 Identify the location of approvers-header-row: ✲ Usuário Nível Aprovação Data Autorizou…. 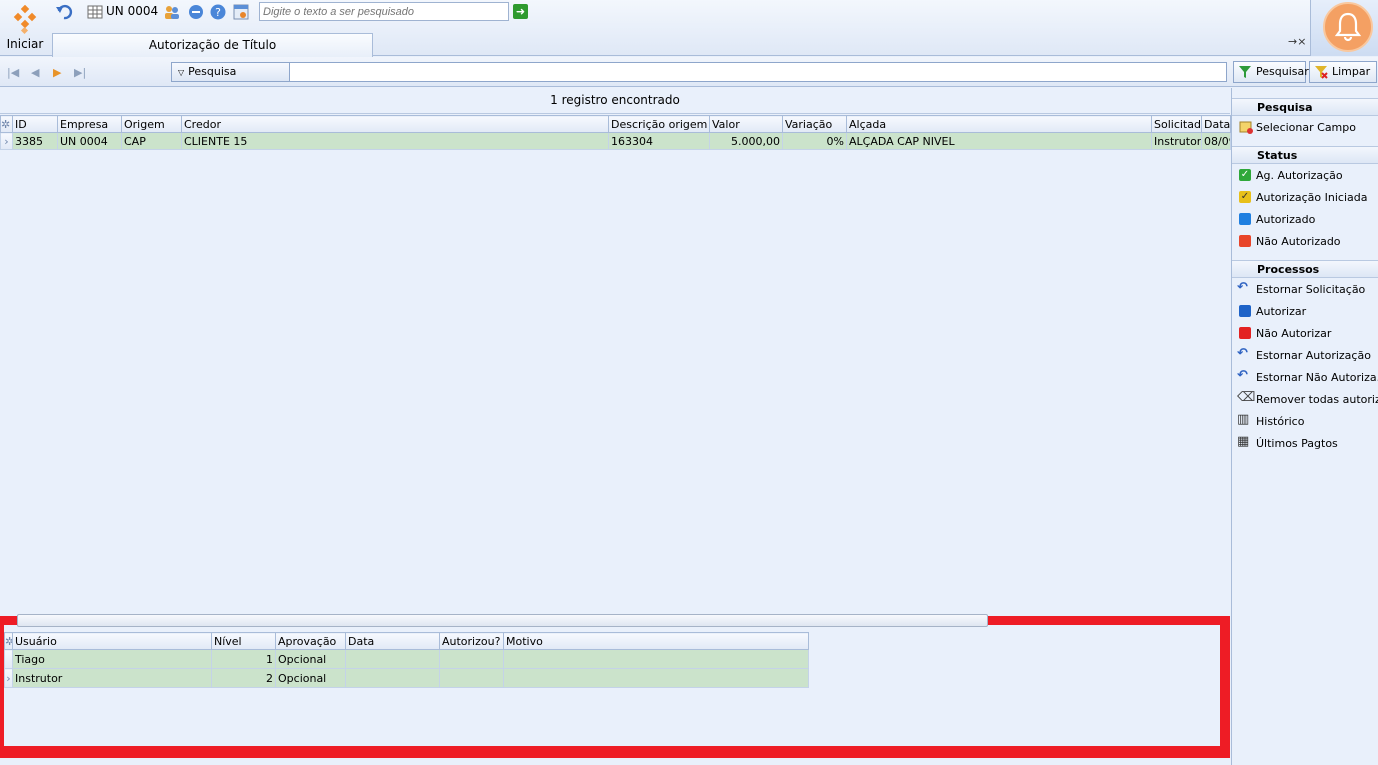
(406, 641).